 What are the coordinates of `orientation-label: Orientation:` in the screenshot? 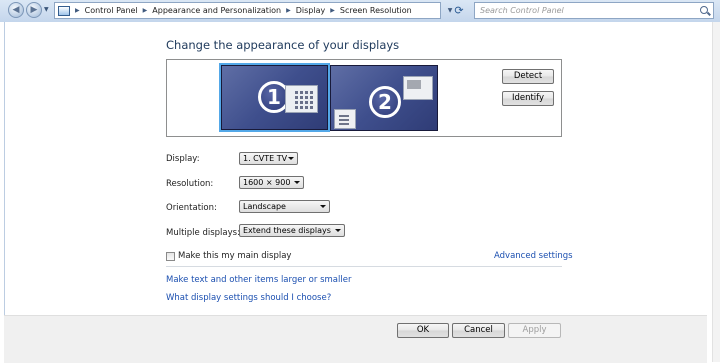 It's located at (191, 208).